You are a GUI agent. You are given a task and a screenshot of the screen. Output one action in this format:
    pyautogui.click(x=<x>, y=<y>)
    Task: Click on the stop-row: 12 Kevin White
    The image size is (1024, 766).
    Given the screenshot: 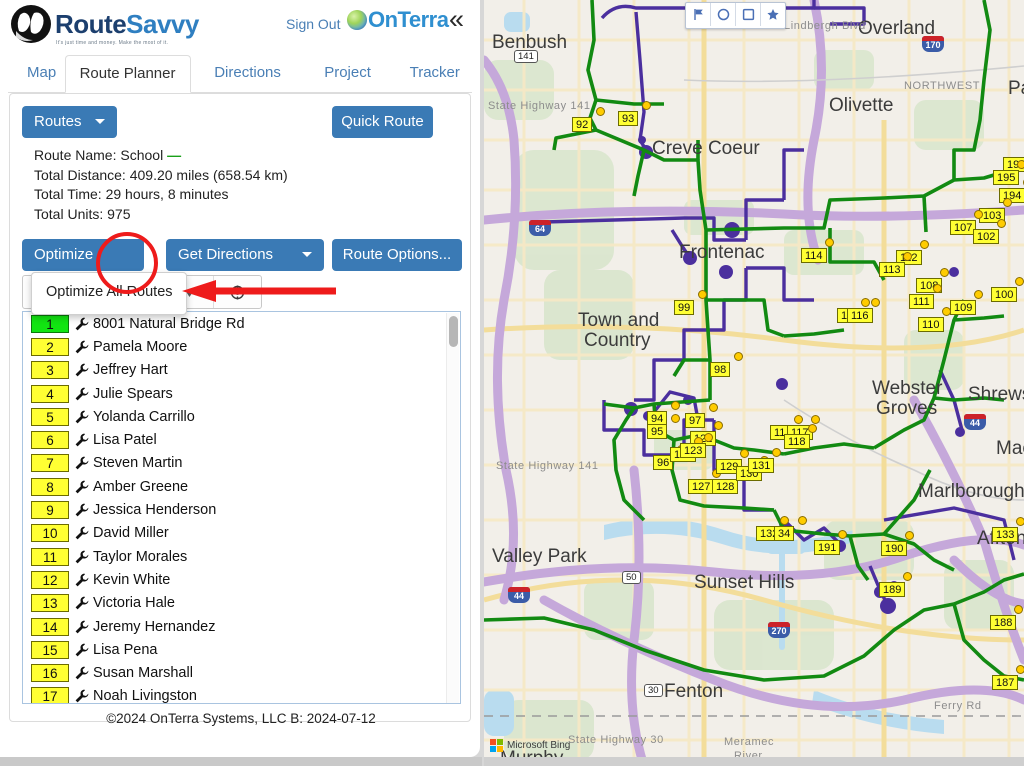 What is the action you would take?
    pyautogui.click(x=241, y=579)
    